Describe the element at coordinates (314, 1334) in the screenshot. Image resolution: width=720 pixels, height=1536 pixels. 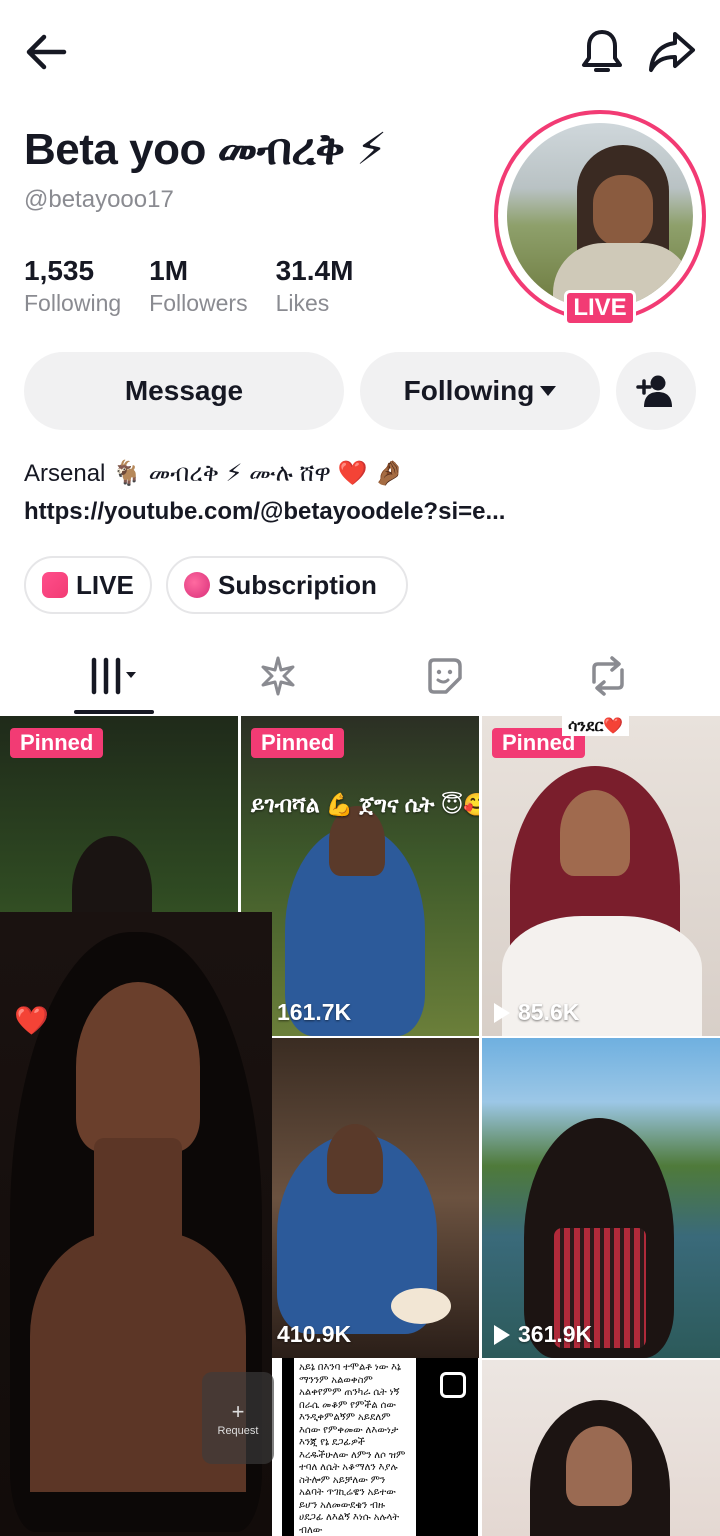
I see `view-count-label: 410.9K` at that location.